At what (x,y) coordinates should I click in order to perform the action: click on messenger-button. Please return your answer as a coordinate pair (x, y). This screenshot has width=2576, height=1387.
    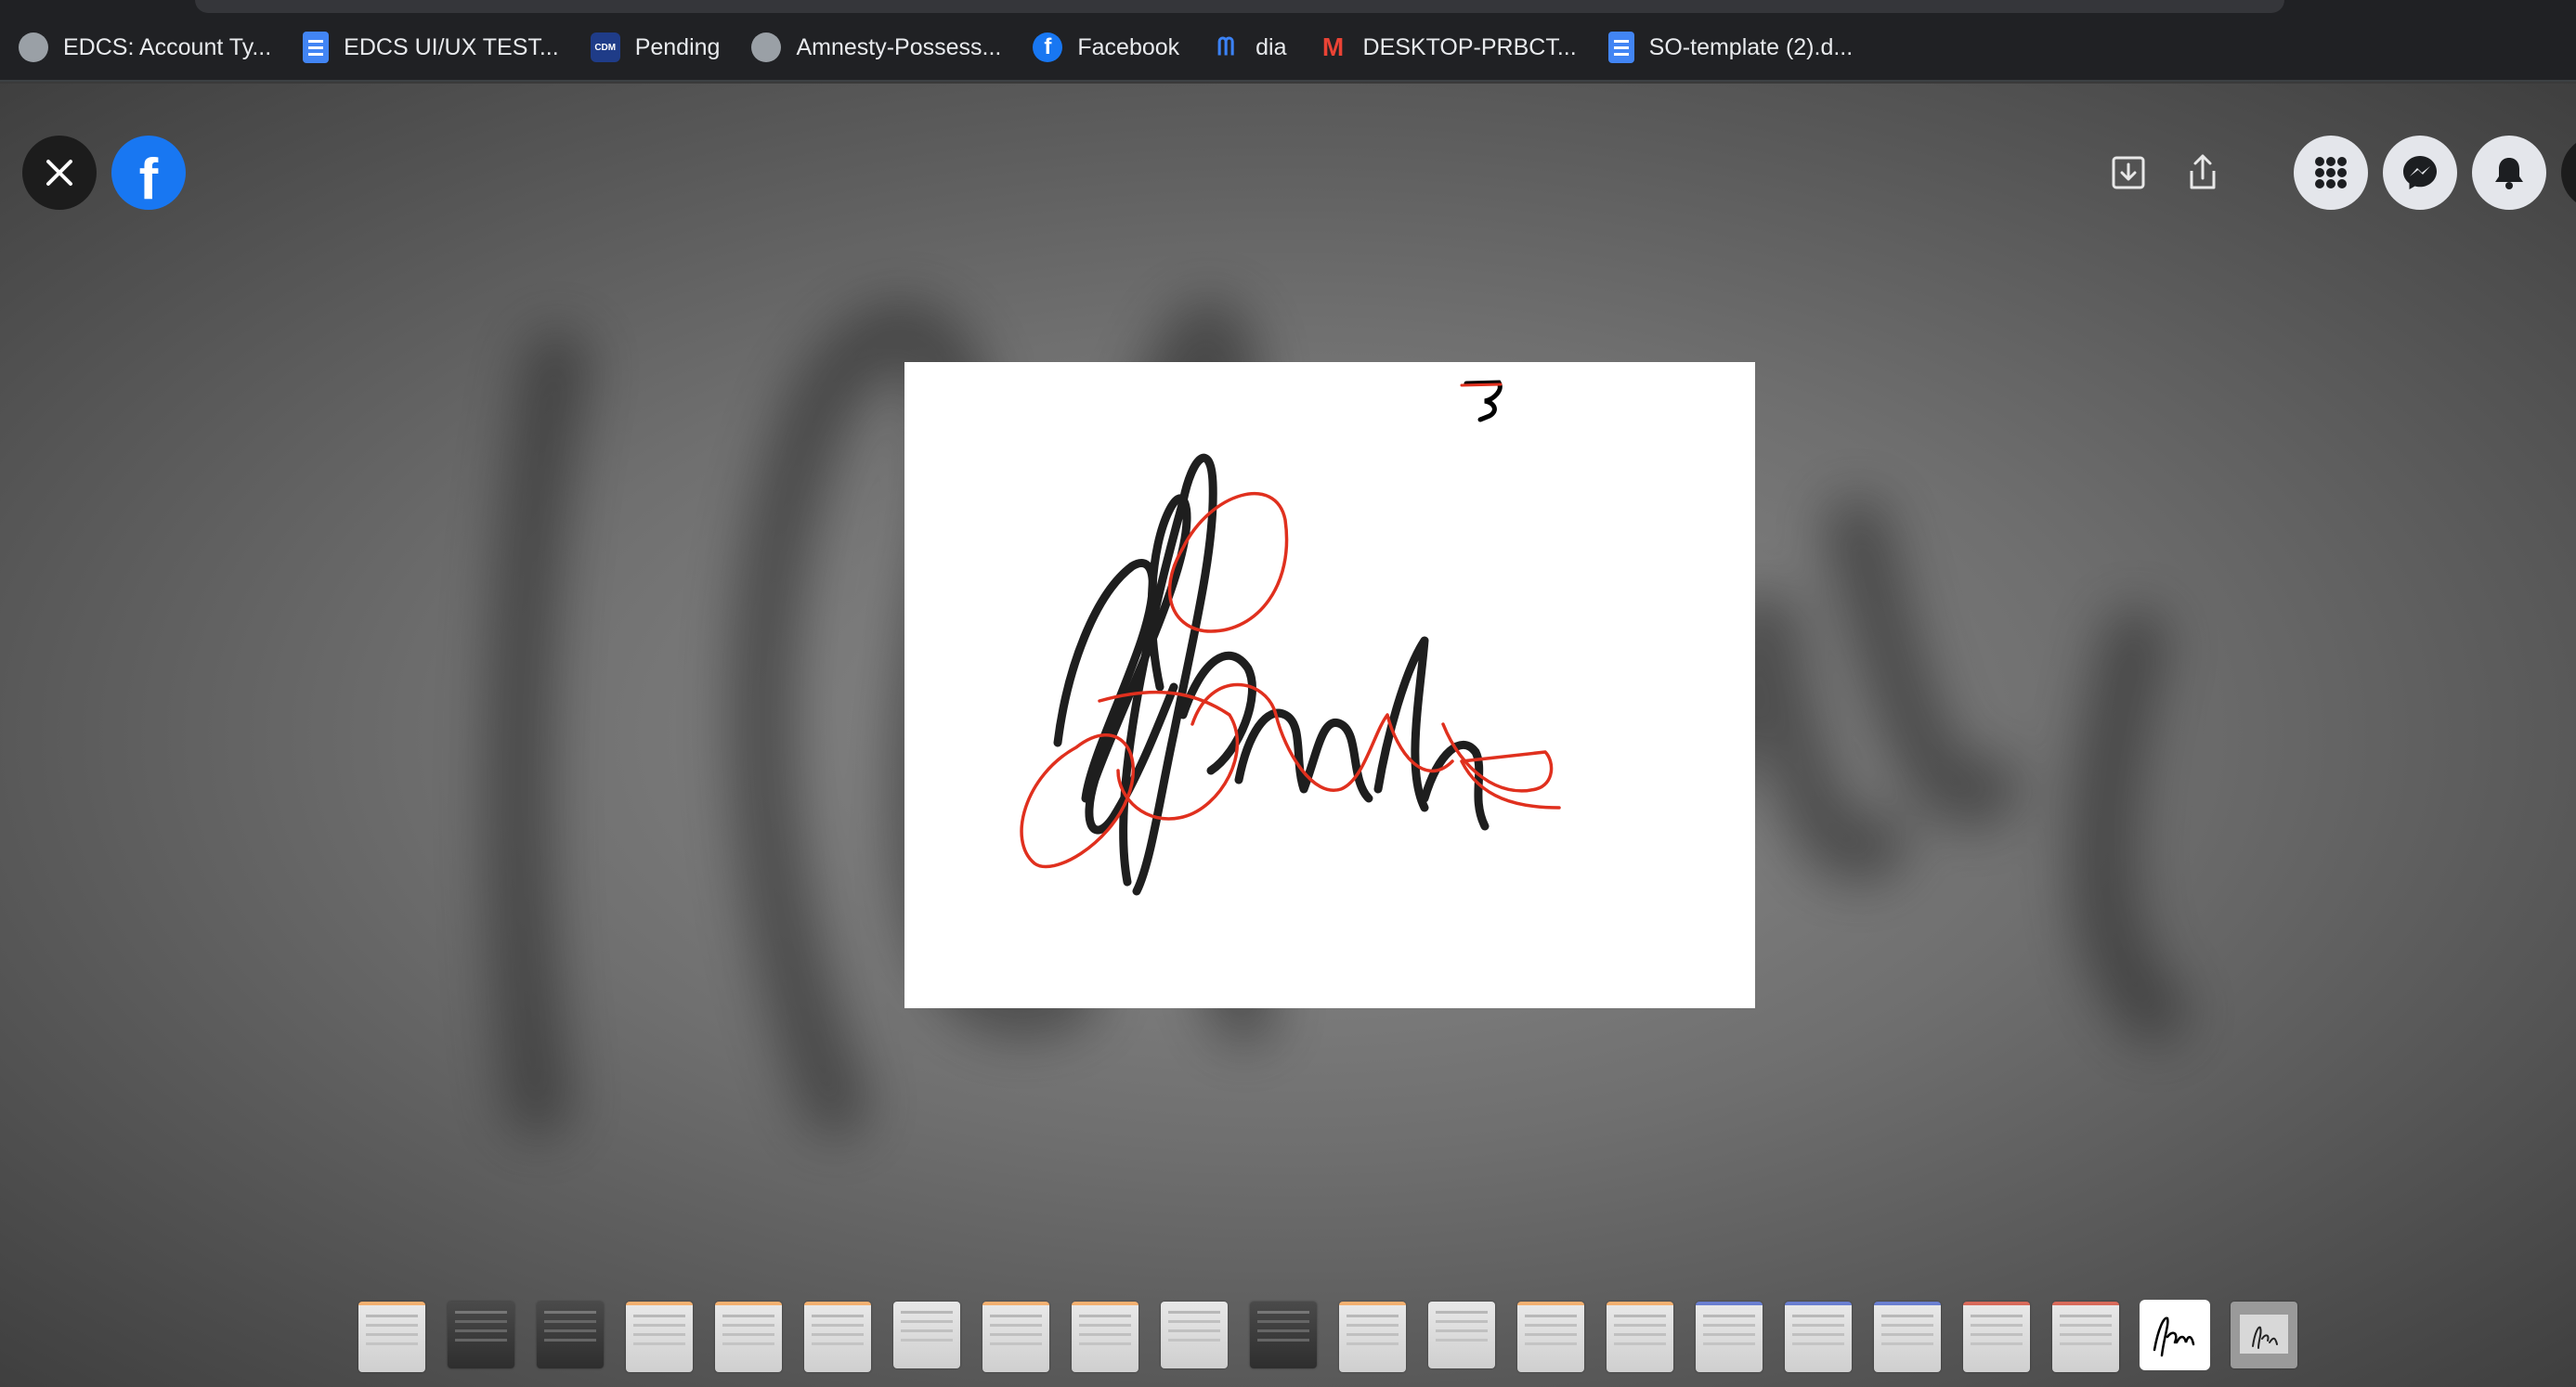
    Looking at the image, I should click on (2420, 173).